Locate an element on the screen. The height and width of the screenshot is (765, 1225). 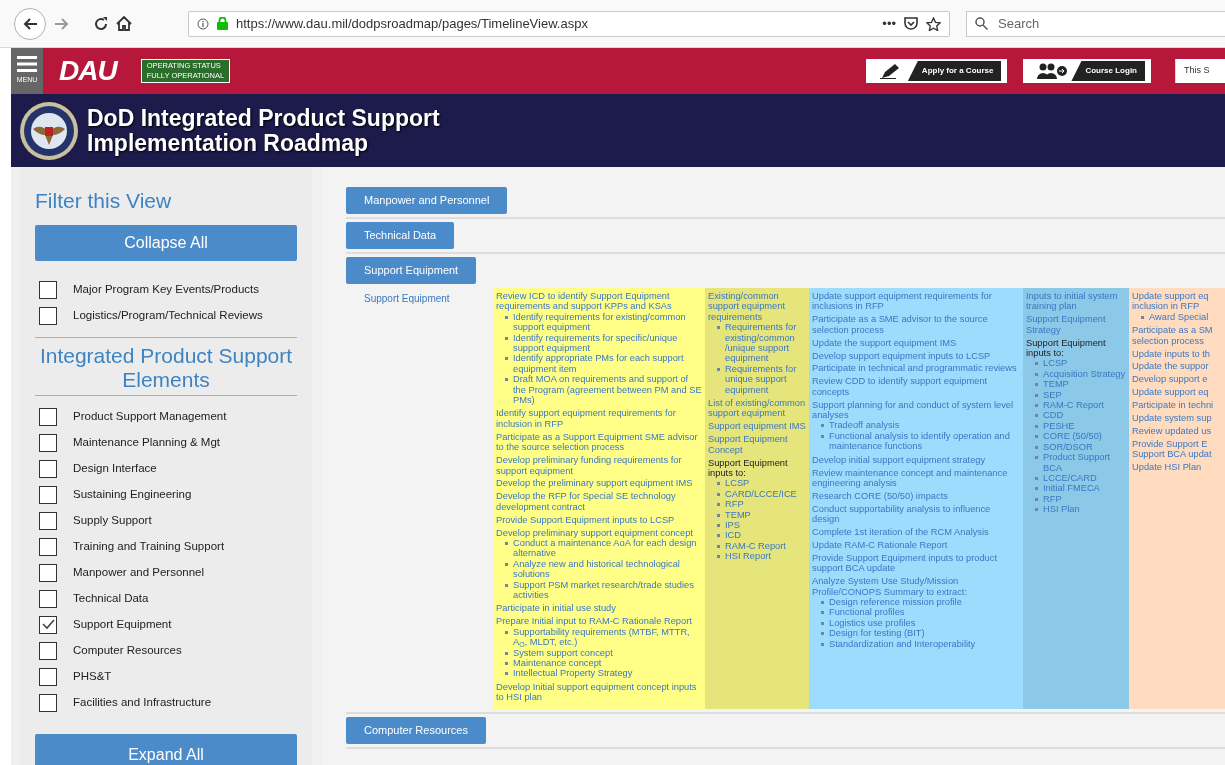
roadmap-link: Update inputs to th is located at coordinates (1177, 353).